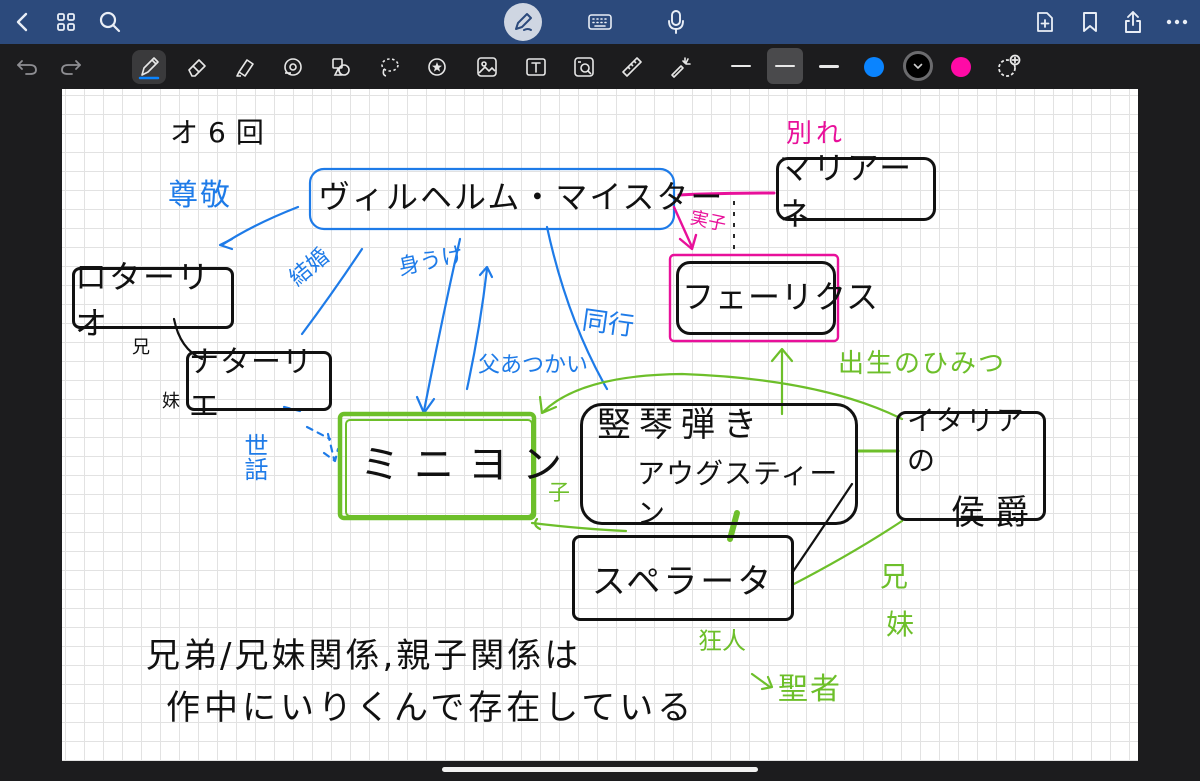 The height and width of the screenshot is (781, 1200). I want to click on note-footer-line-1: 兄弟/兄妹関係,親子関係は, so click(364, 656).